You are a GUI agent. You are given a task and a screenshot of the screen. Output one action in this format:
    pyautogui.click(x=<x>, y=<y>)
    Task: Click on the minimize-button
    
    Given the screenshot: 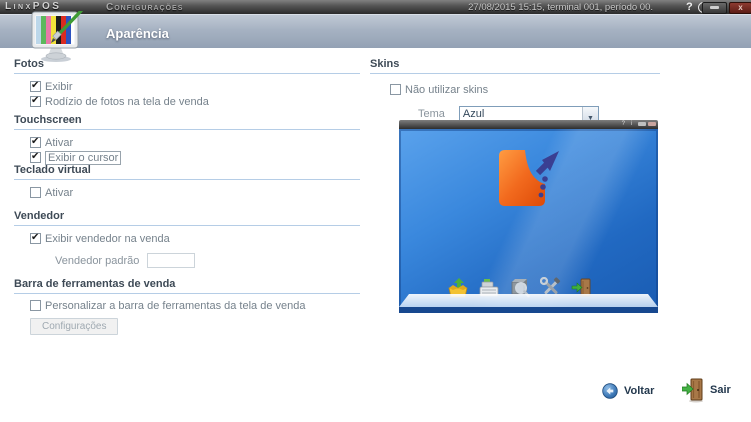 What is the action you would take?
    pyautogui.click(x=714, y=8)
    